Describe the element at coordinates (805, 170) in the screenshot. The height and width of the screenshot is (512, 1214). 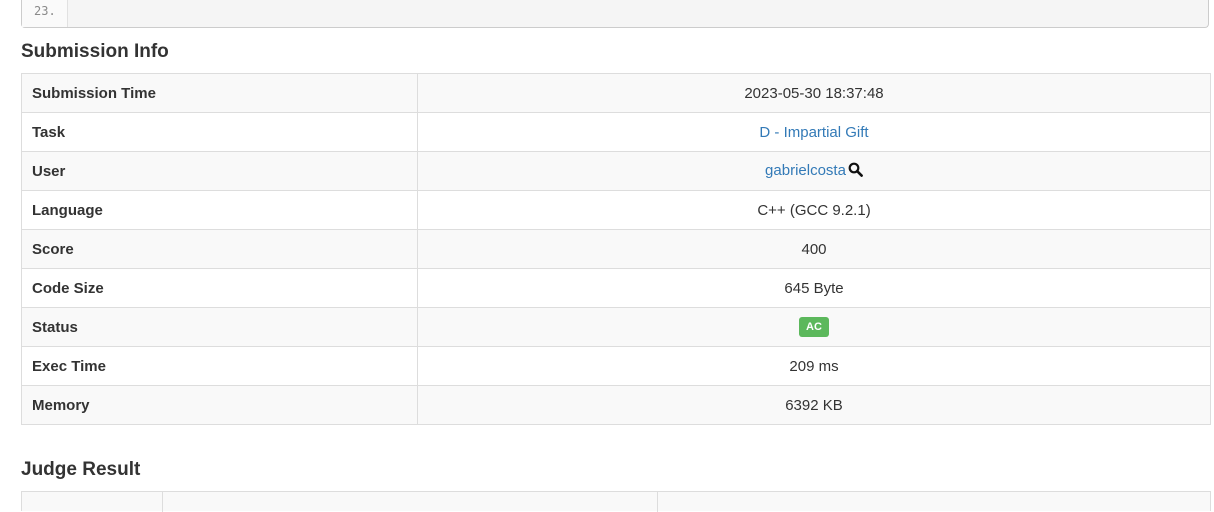
I see `user-link: gabrielcosta` at that location.